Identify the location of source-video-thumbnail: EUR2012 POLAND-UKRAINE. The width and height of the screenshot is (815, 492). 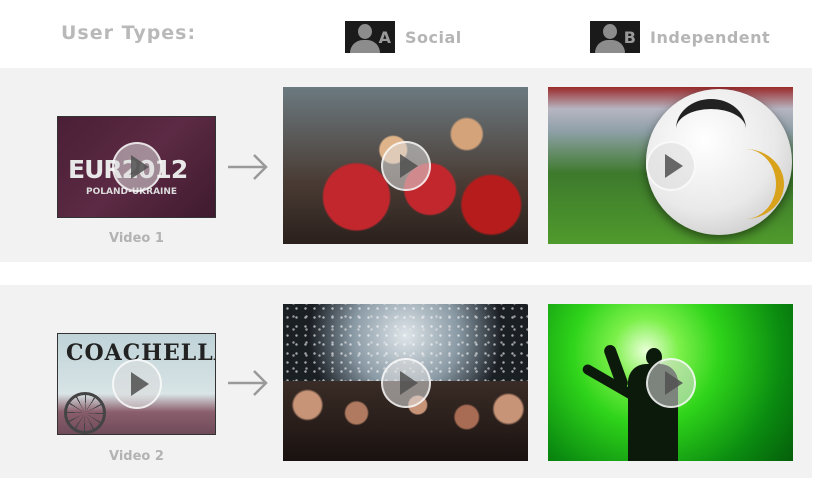
(136, 167).